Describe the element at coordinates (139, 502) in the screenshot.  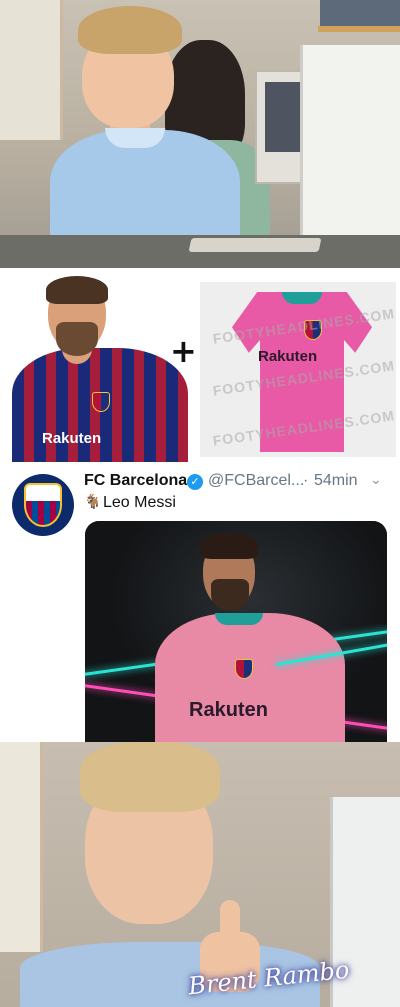
I see `tweet-text: Leo Messi` at that location.